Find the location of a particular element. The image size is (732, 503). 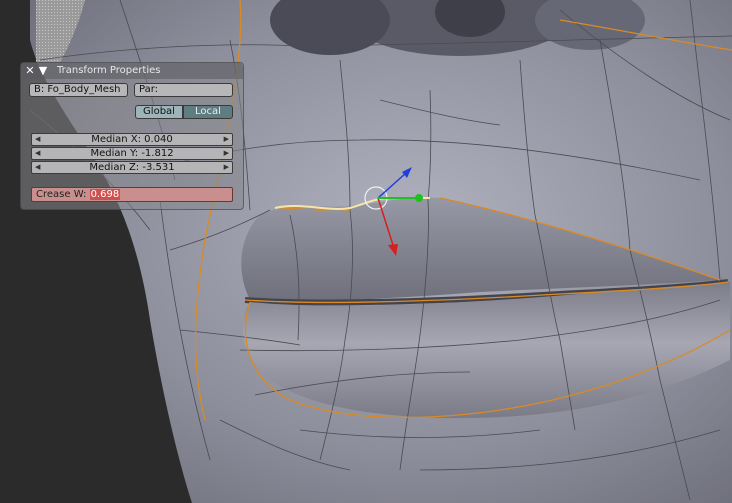

y-axis-handle is located at coordinates (419, 198).